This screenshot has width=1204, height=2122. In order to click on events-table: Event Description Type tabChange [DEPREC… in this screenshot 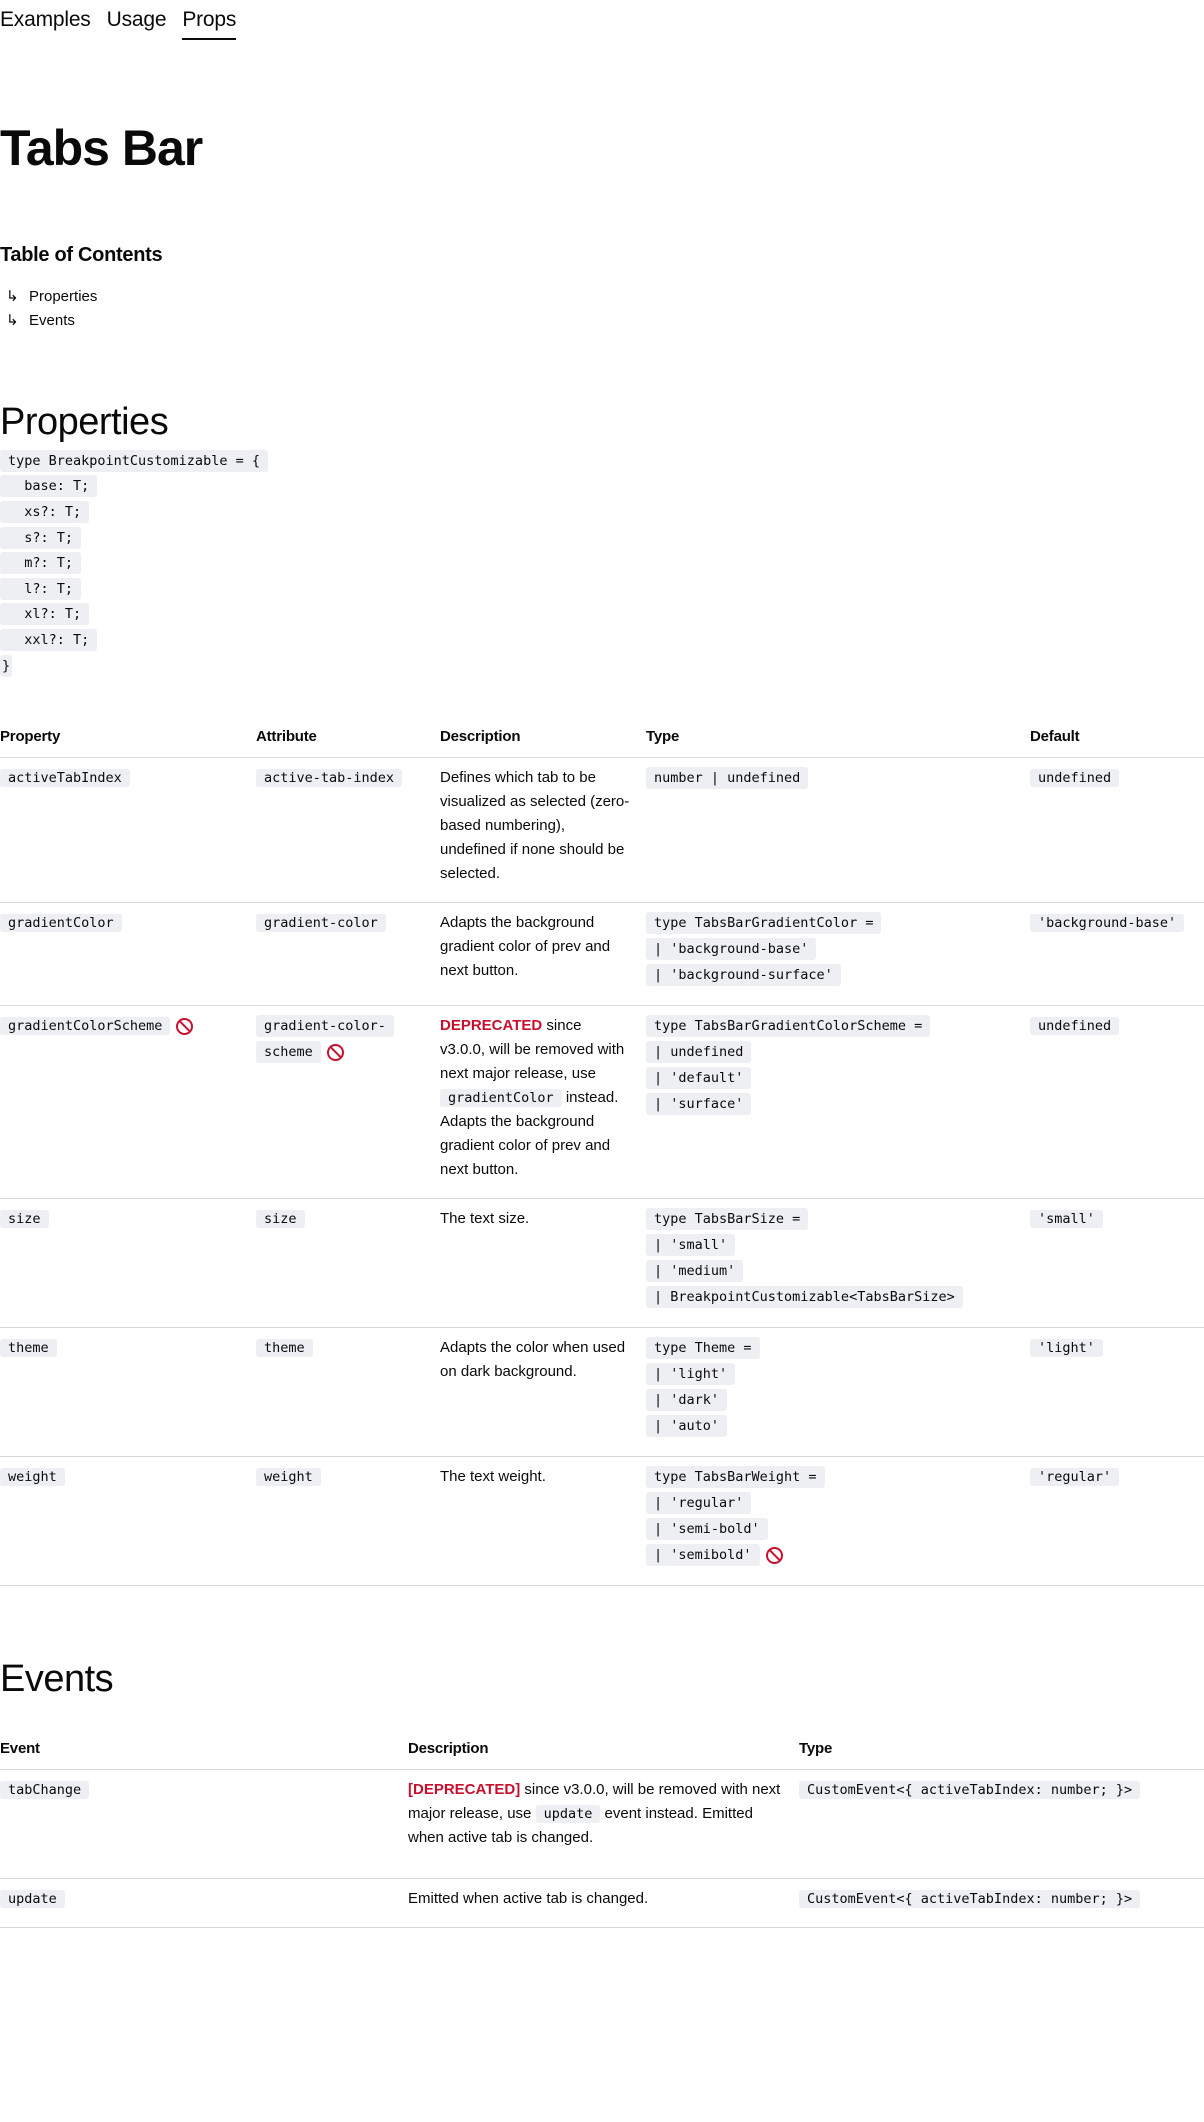, I will do `click(602, 1828)`.